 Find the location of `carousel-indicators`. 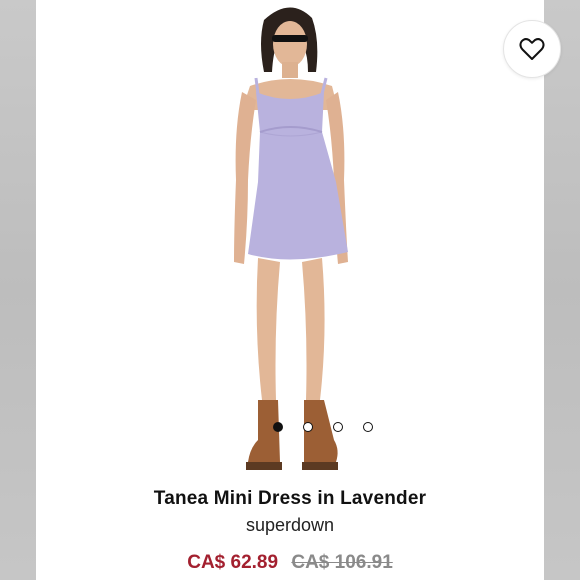

carousel-indicators is located at coordinates (323, 427).